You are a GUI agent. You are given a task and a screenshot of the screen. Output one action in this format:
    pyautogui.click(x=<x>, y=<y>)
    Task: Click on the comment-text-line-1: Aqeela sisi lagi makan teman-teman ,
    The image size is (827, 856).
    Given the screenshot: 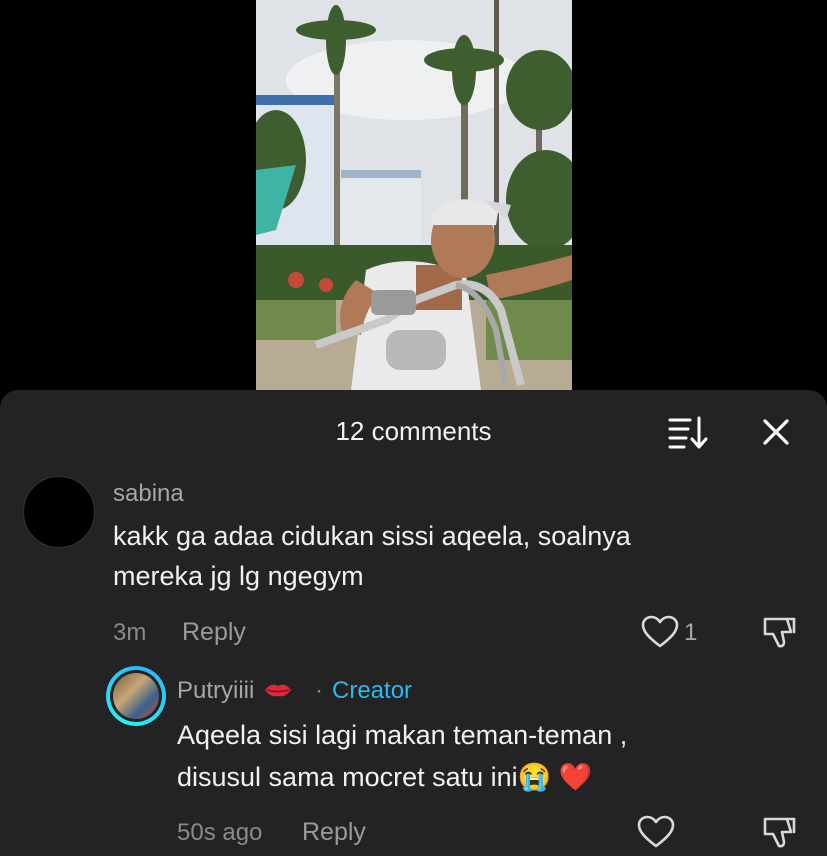 What is the action you would take?
    pyautogui.click(x=402, y=735)
    